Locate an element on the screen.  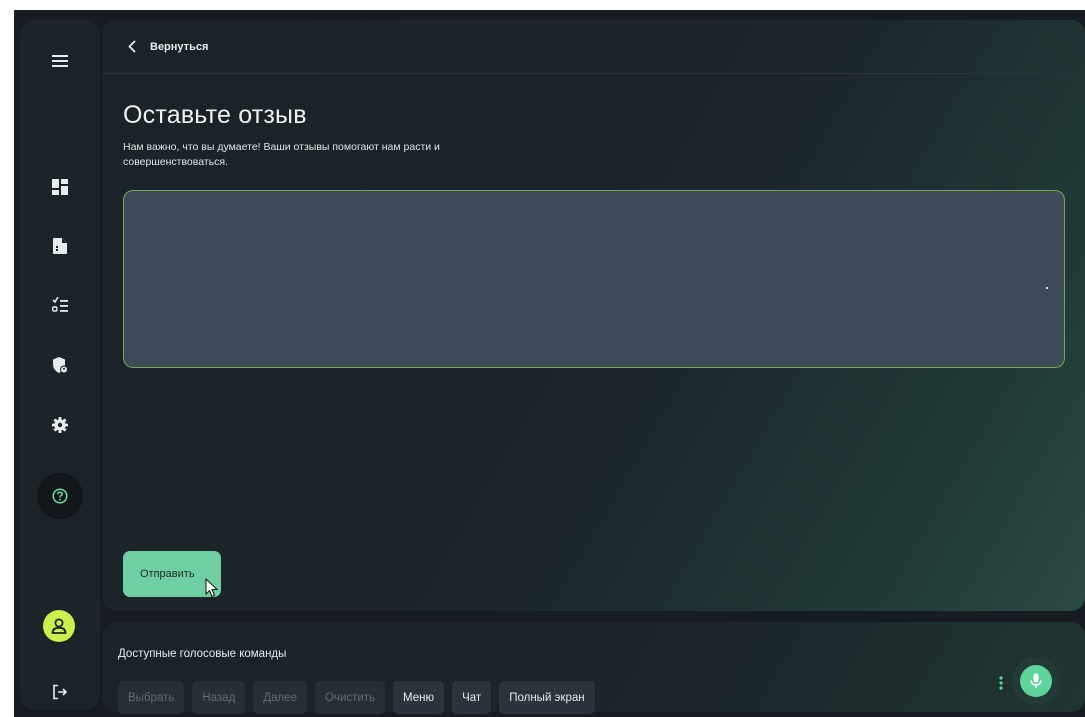
sidebar-item-dashboard is located at coordinates (60, 187).